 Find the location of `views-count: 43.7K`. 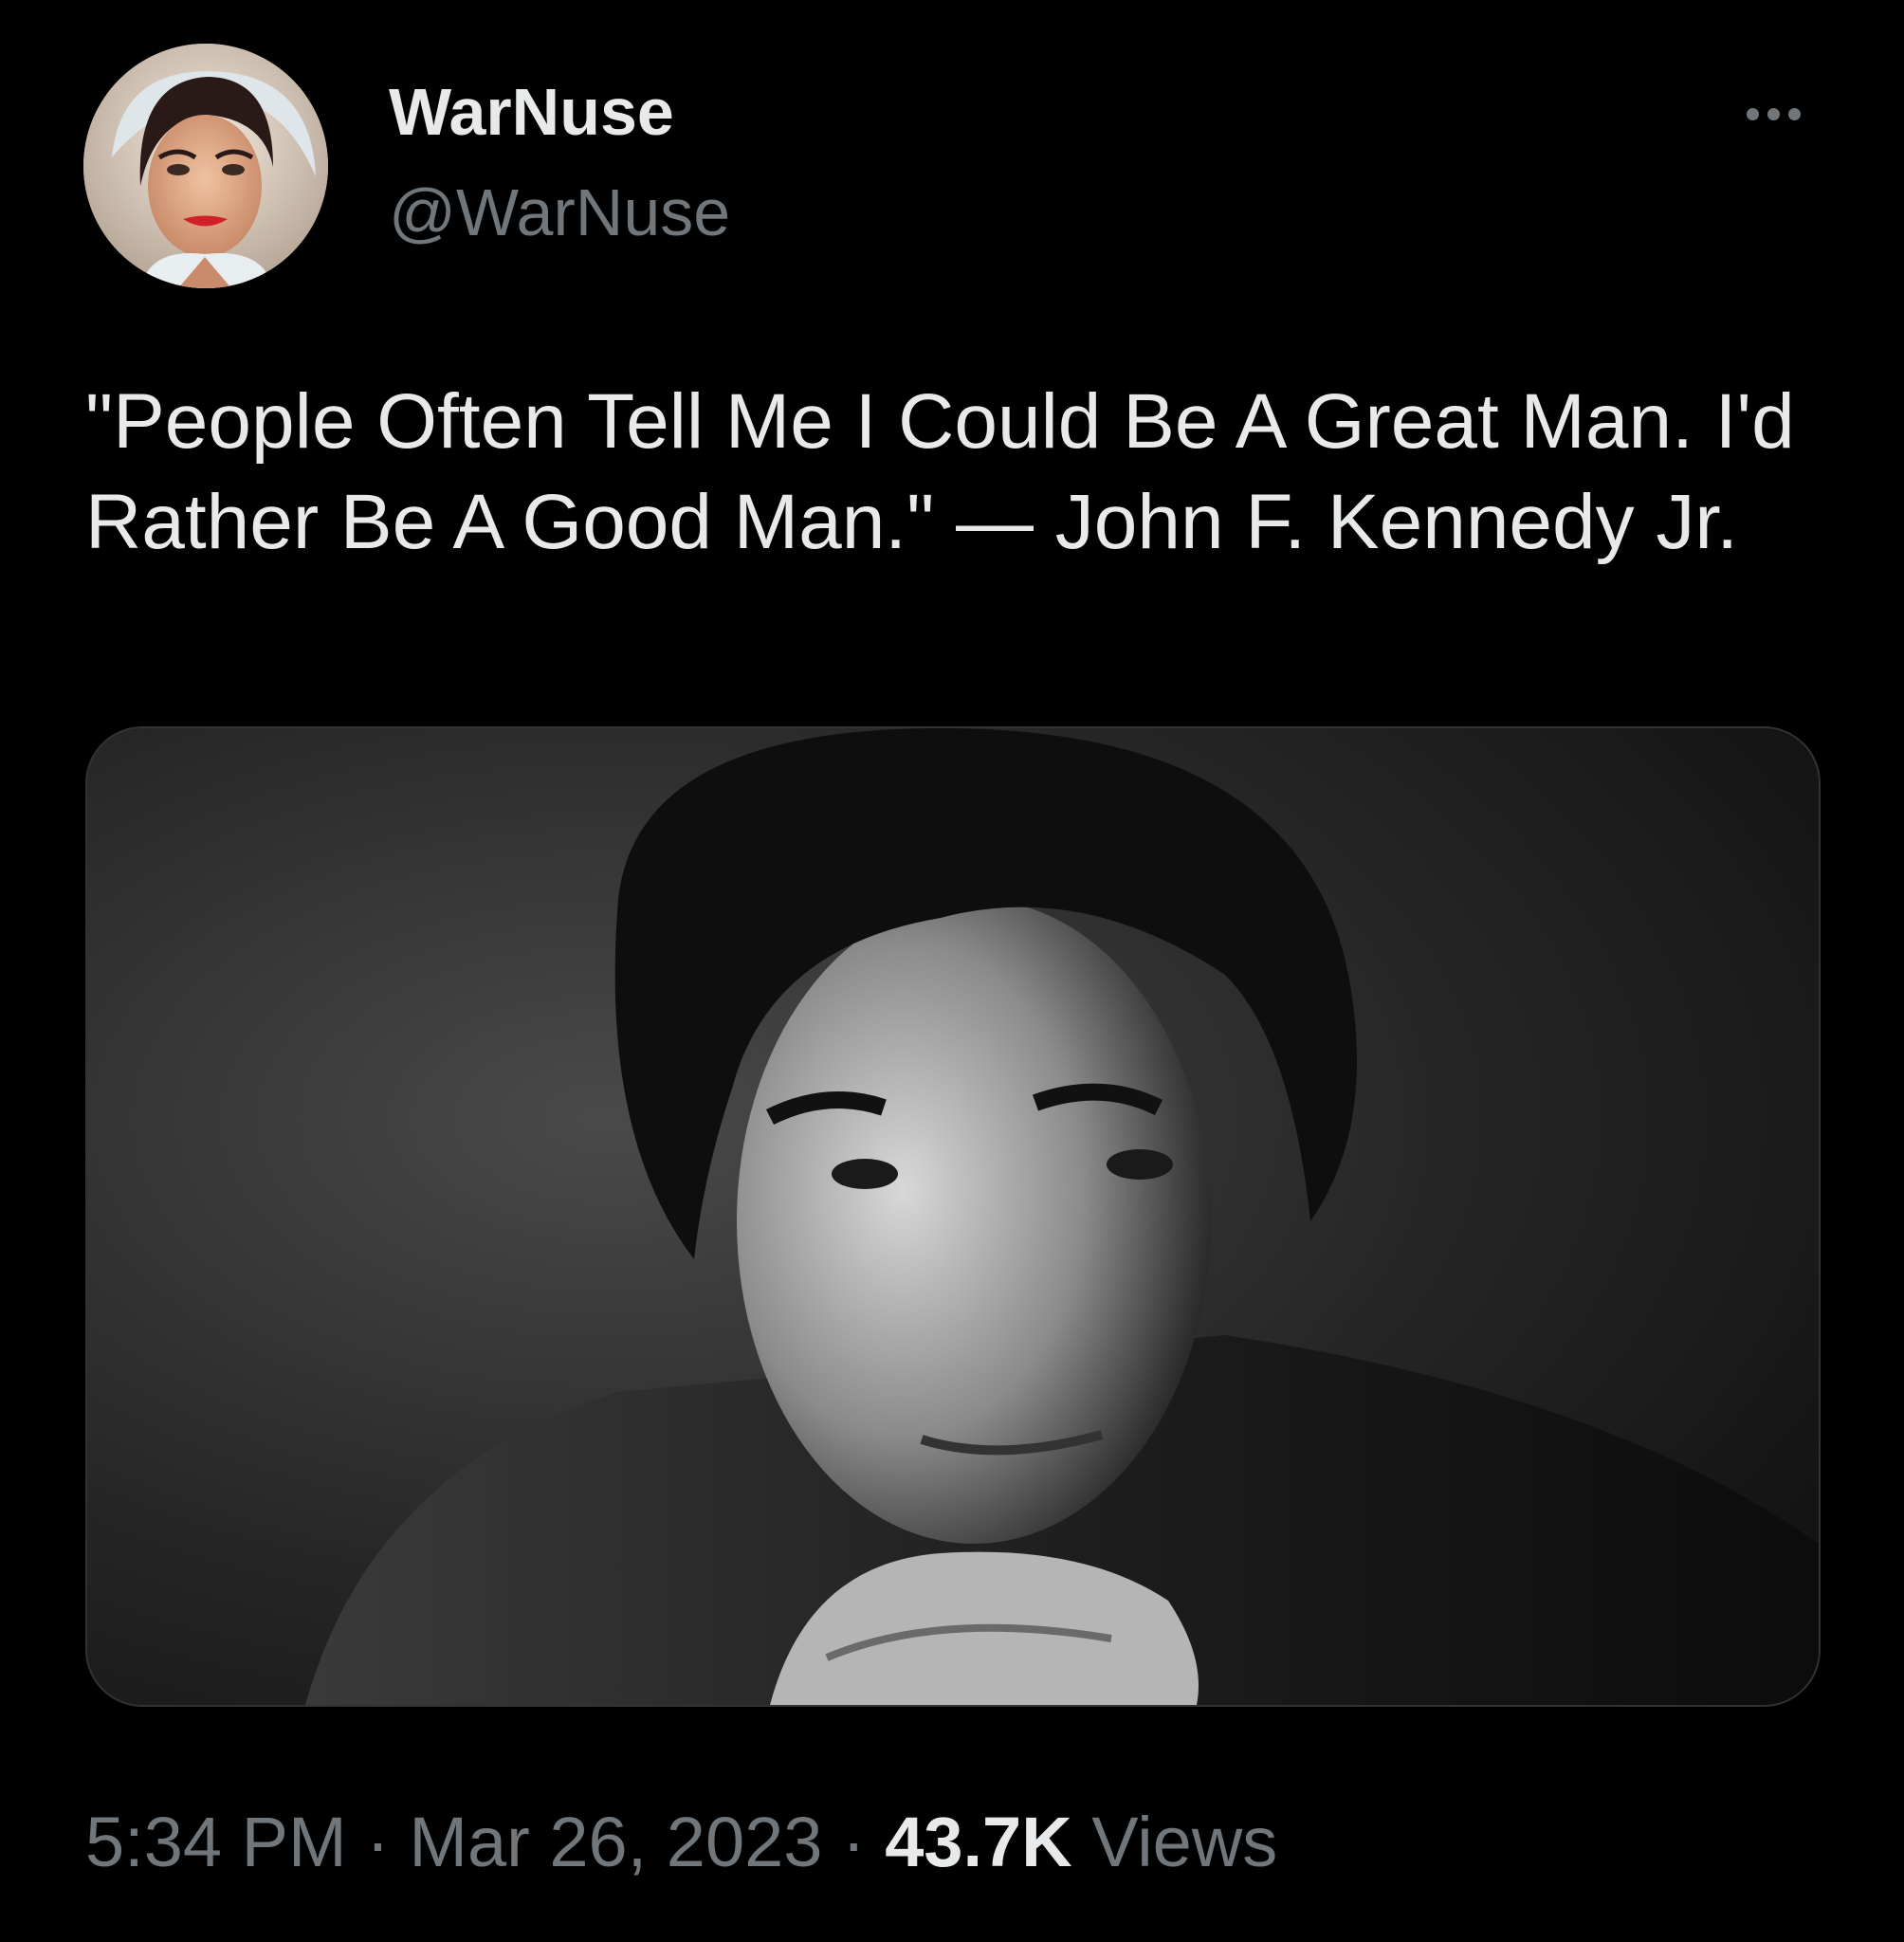

views-count: 43.7K is located at coordinates (979, 1842).